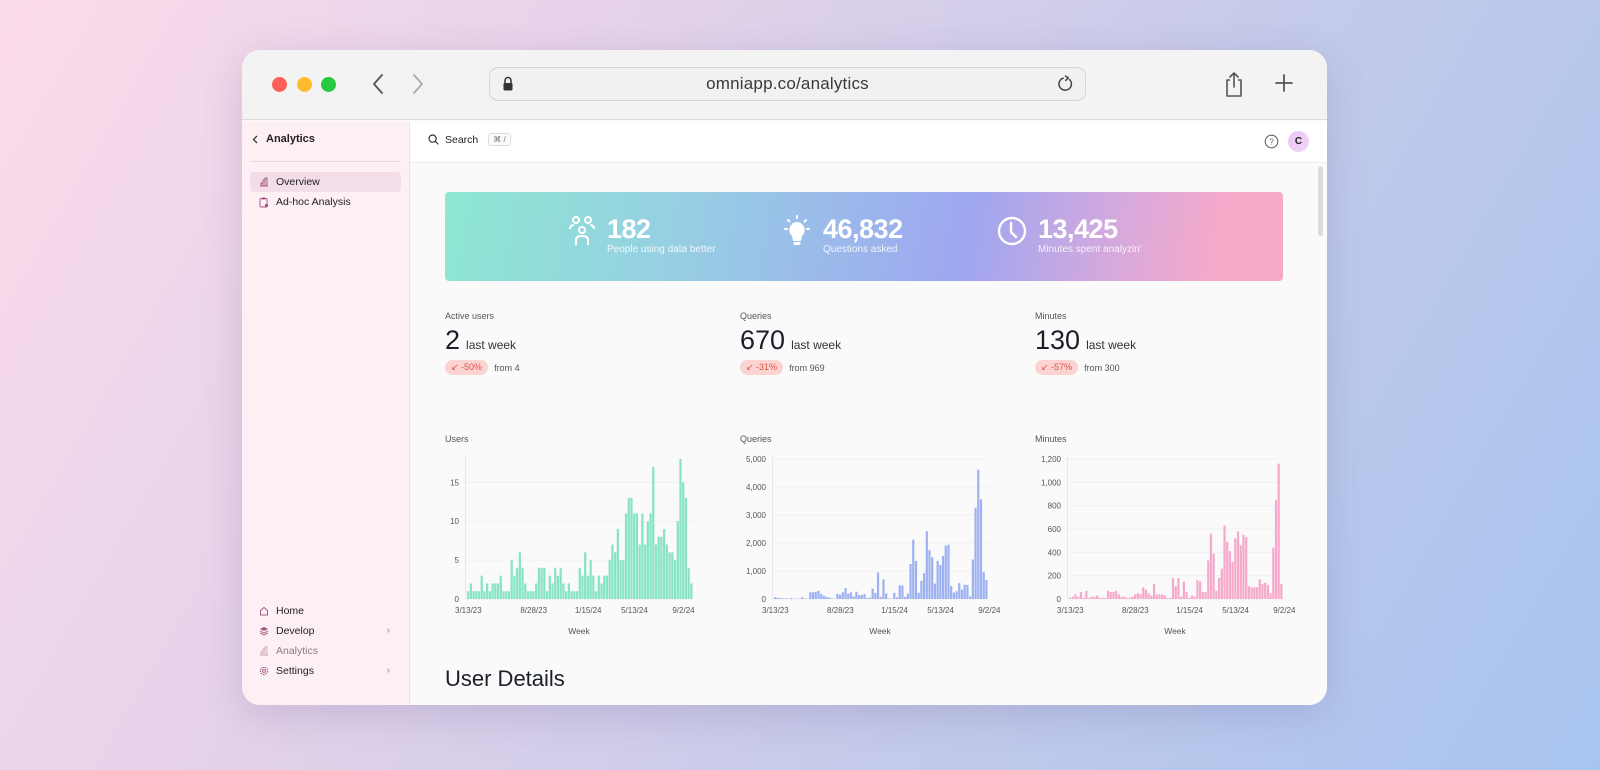  Describe the element at coordinates (1298, 141) in the screenshot. I see `avatar: C` at that location.